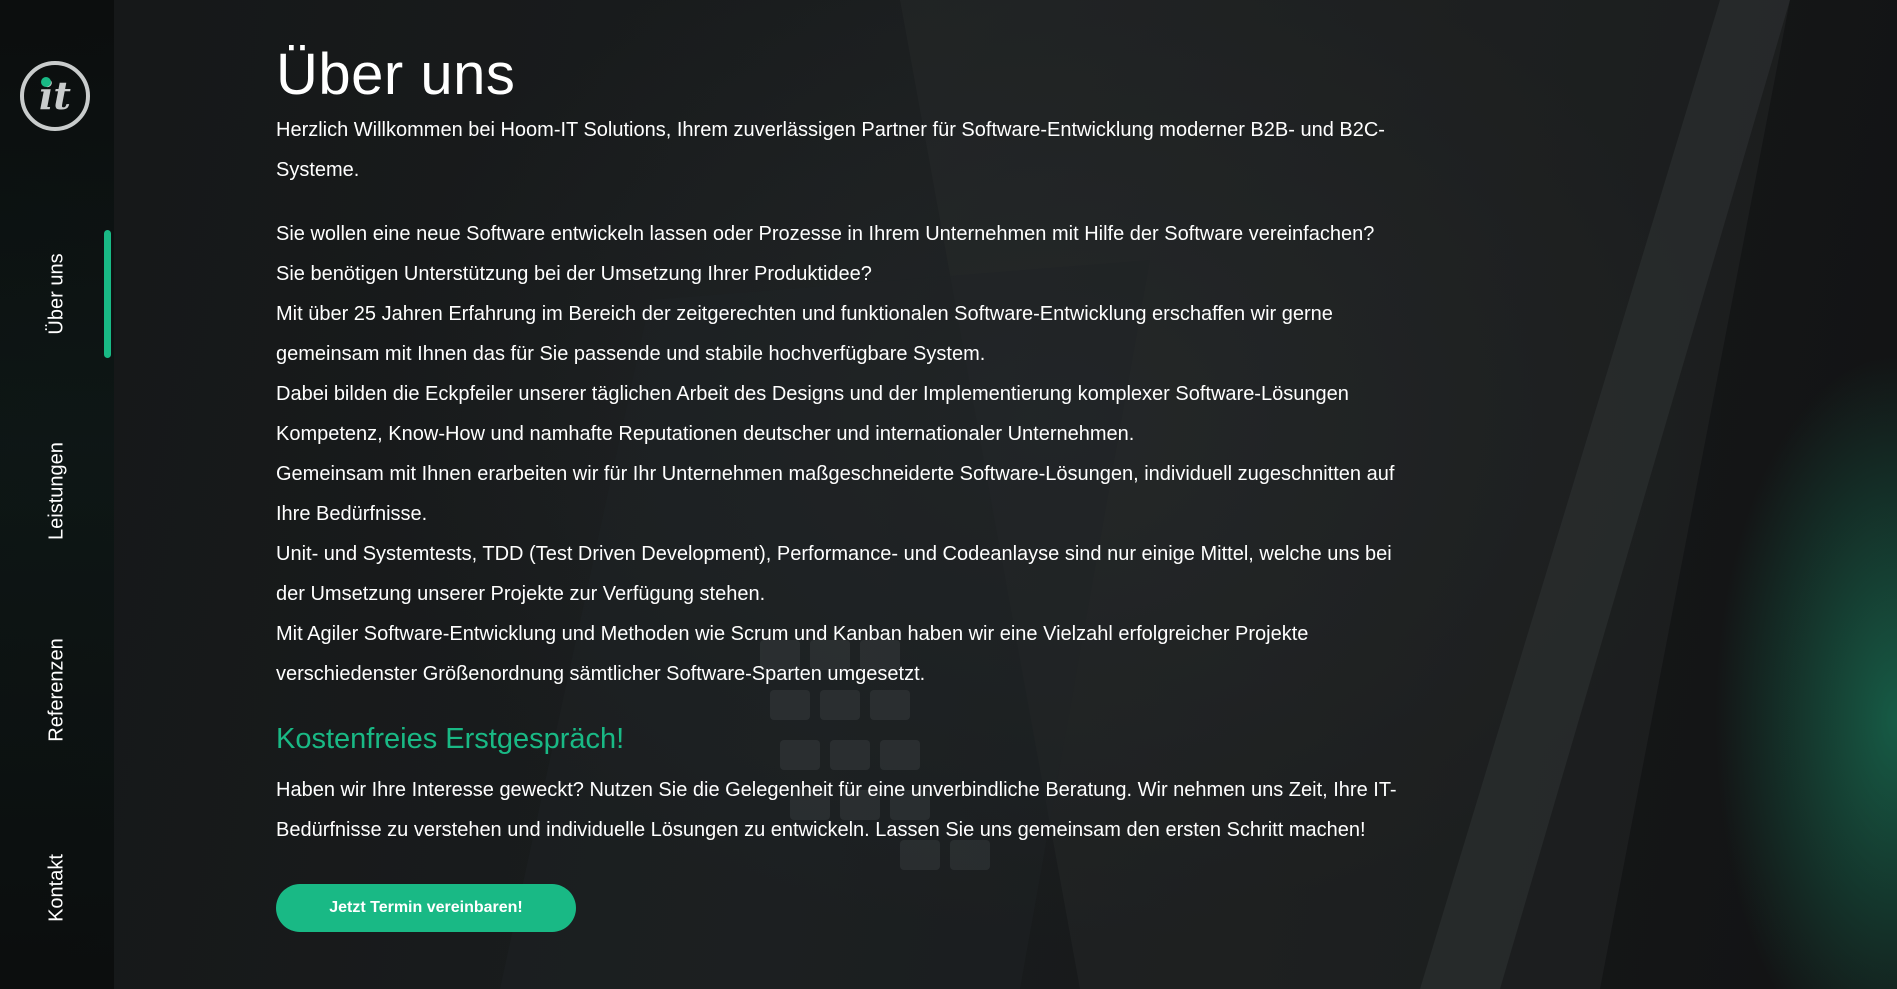 The width and height of the screenshot is (1897, 989). What do you see at coordinates (57, 888) in the screenshot?
I see `nav-item-kontakt: Kontakt` at bounding box center [57, 888].